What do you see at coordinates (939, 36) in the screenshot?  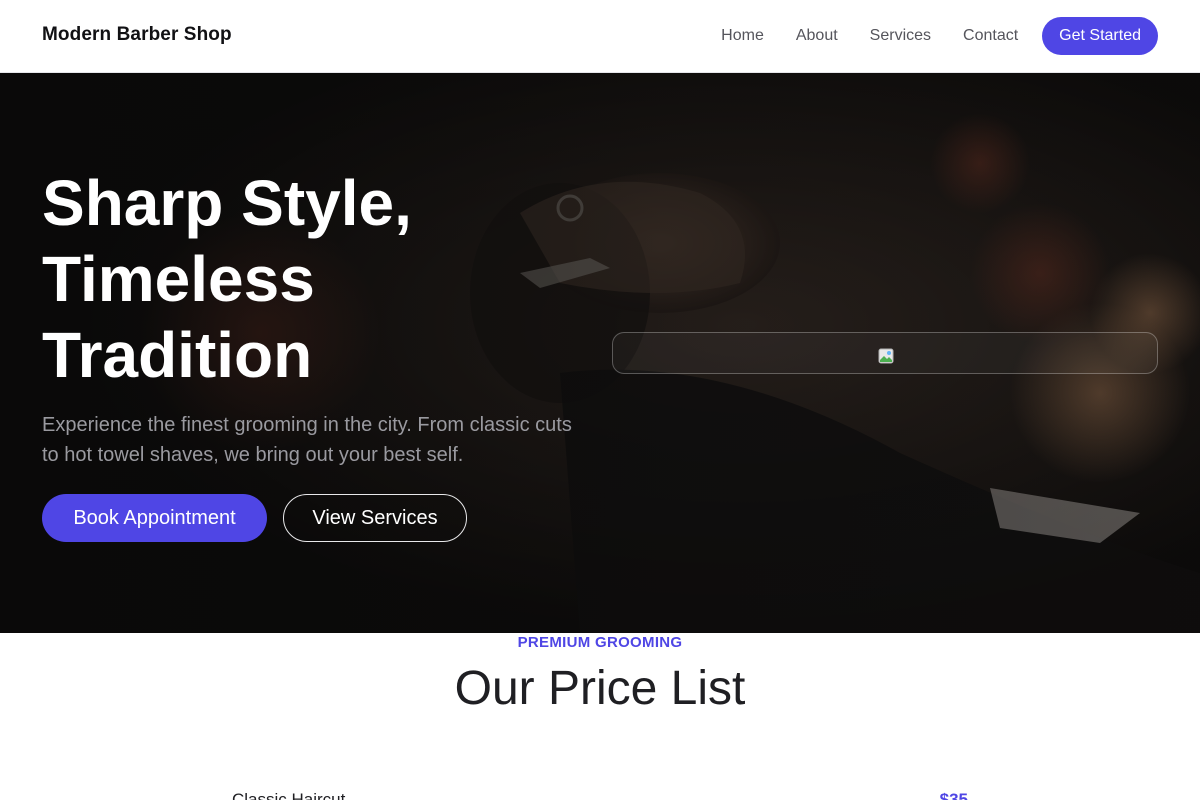 I see `main-nav: Home About Services Contact Get Started` at bounding box center [939, 36].